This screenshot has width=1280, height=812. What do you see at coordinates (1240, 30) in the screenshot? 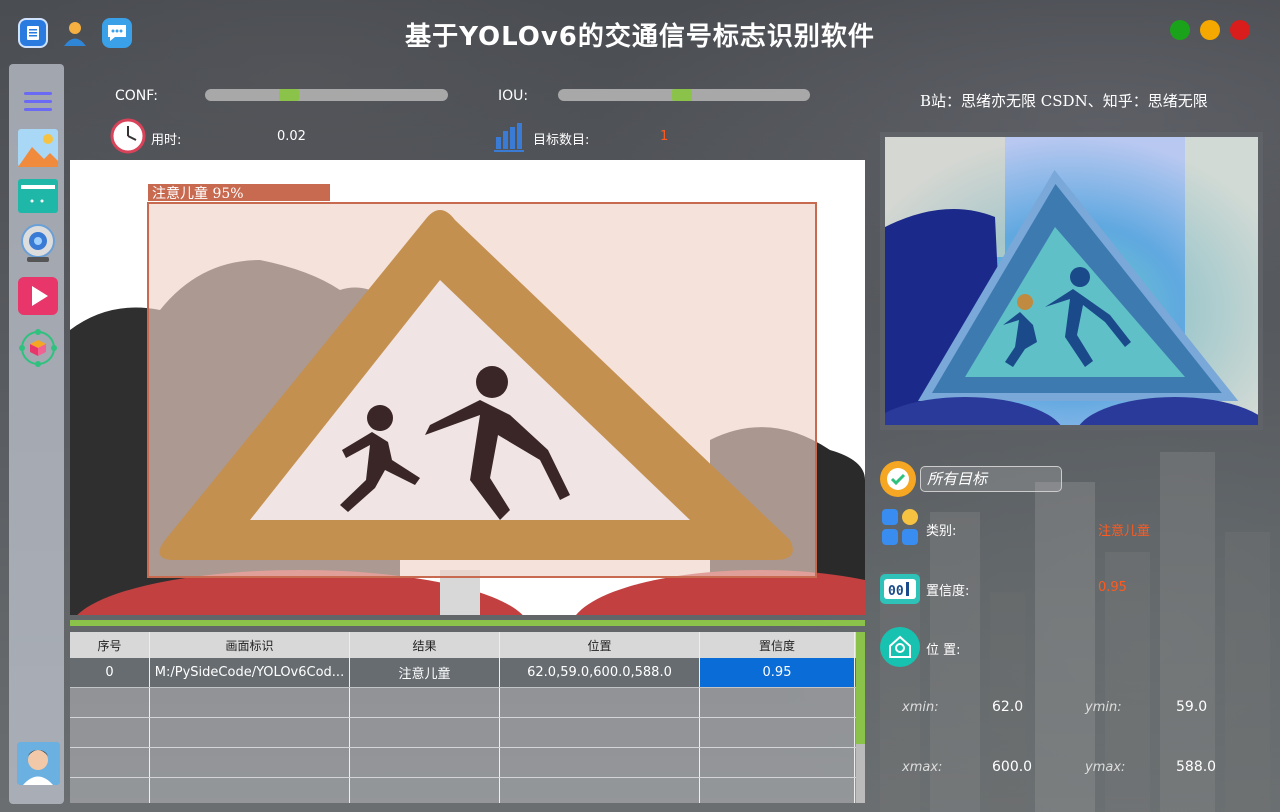
I see `close-button` at bounding box center [1240, 30].